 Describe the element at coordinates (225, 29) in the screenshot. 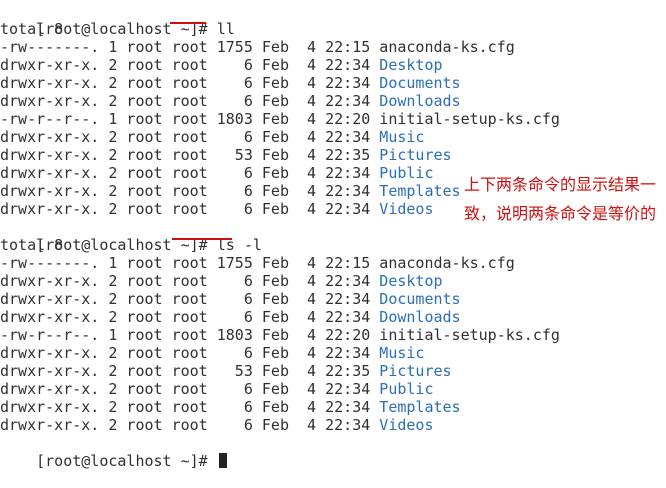

I see `command-ll: ll` at that location.